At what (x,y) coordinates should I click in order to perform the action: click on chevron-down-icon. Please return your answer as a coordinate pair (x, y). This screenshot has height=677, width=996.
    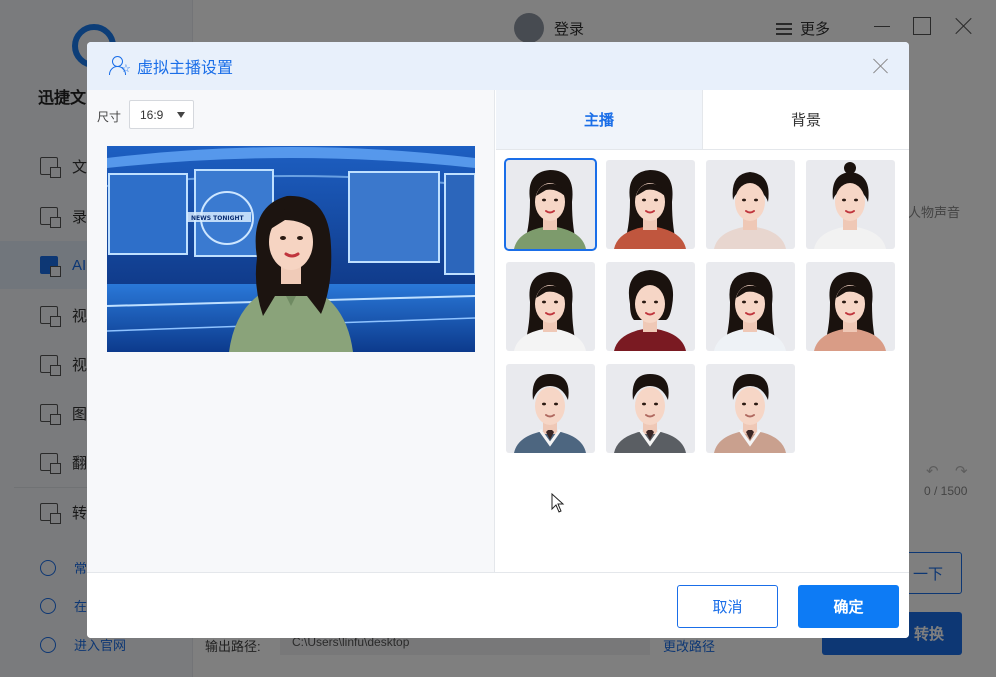
    Looking at the image, I should click on (181, 115).